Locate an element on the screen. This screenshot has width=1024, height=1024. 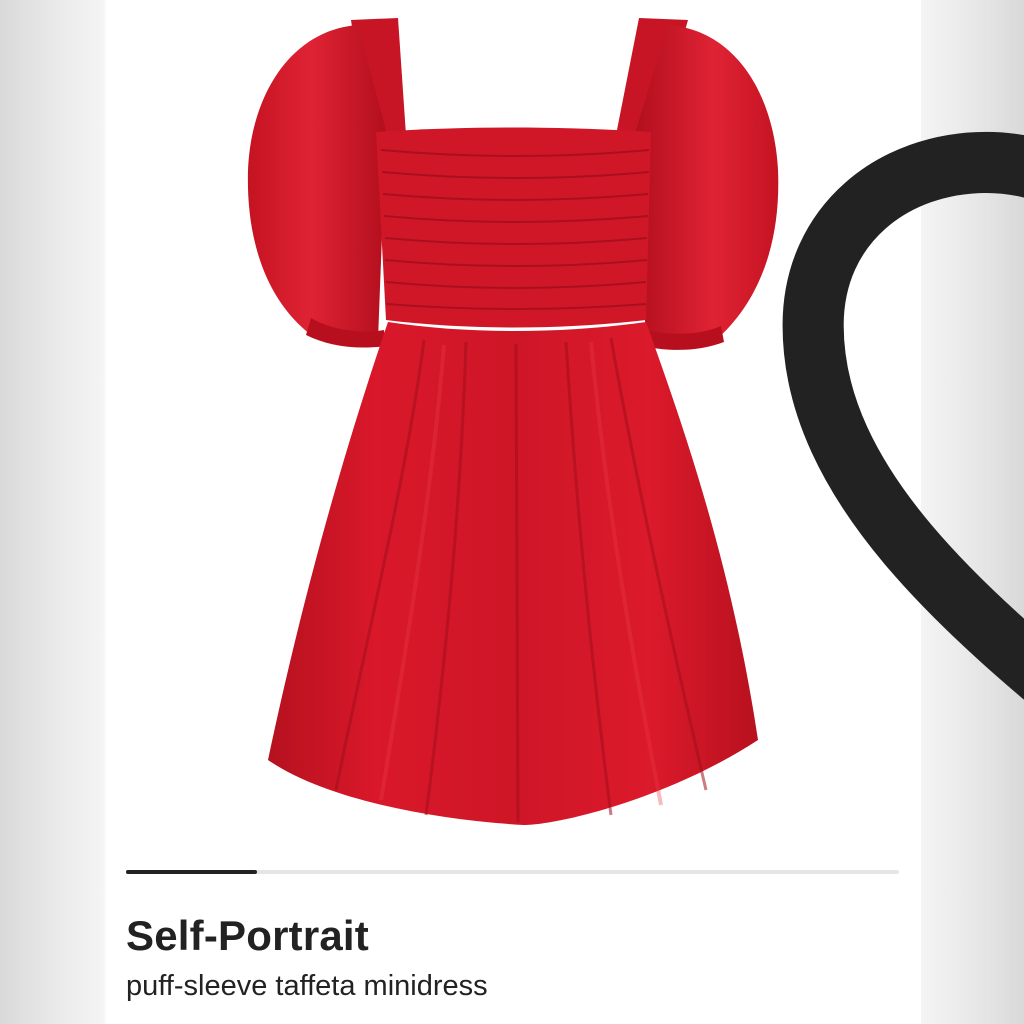
carousel-progress-bar is located at coordinates (192, 872).